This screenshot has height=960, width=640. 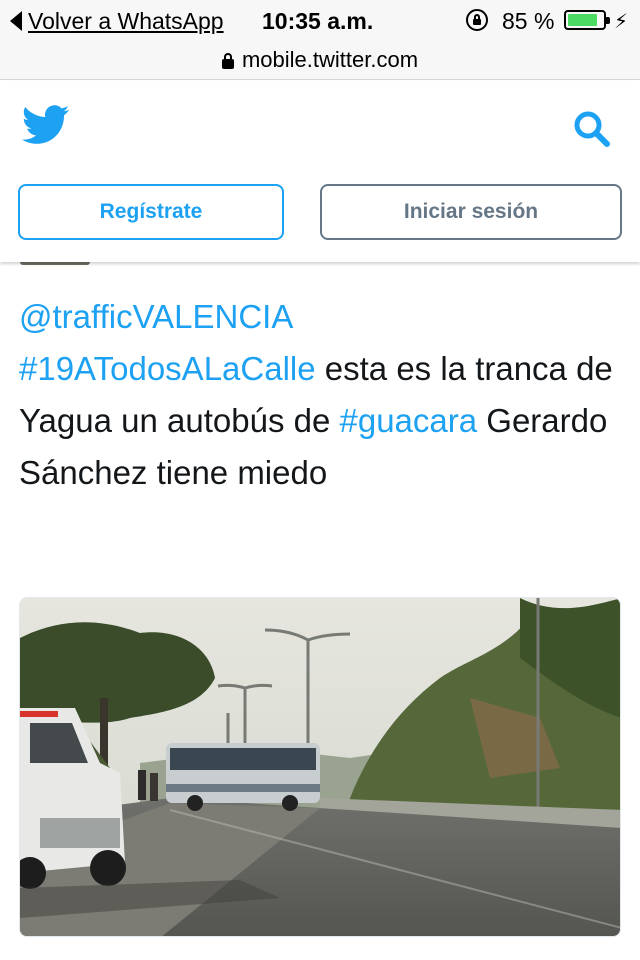 I want to click on signup-button: Regístrate, so click(x=151, y=212).